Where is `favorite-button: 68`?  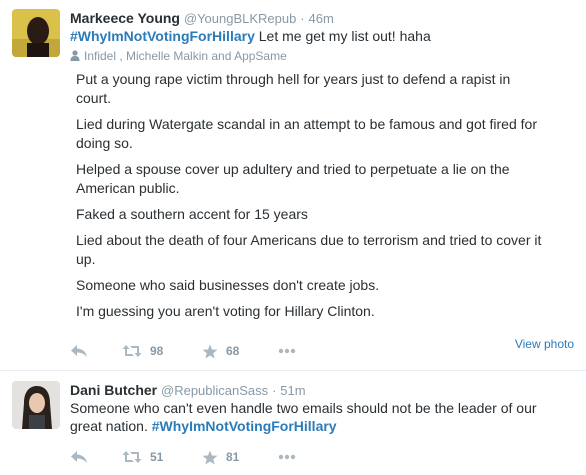
favorite-button: 68 is located at coordinates (220, 351).